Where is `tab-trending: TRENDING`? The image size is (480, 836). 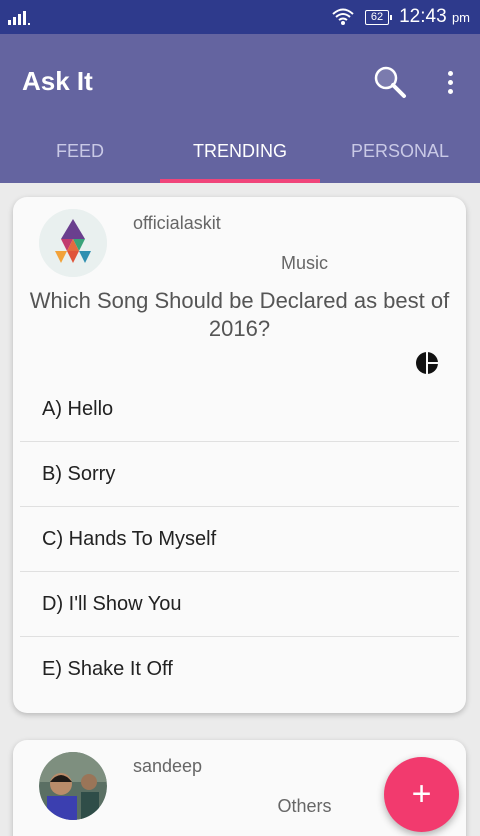
tab-trending: TRENDING is located at coordinates (240, 156).